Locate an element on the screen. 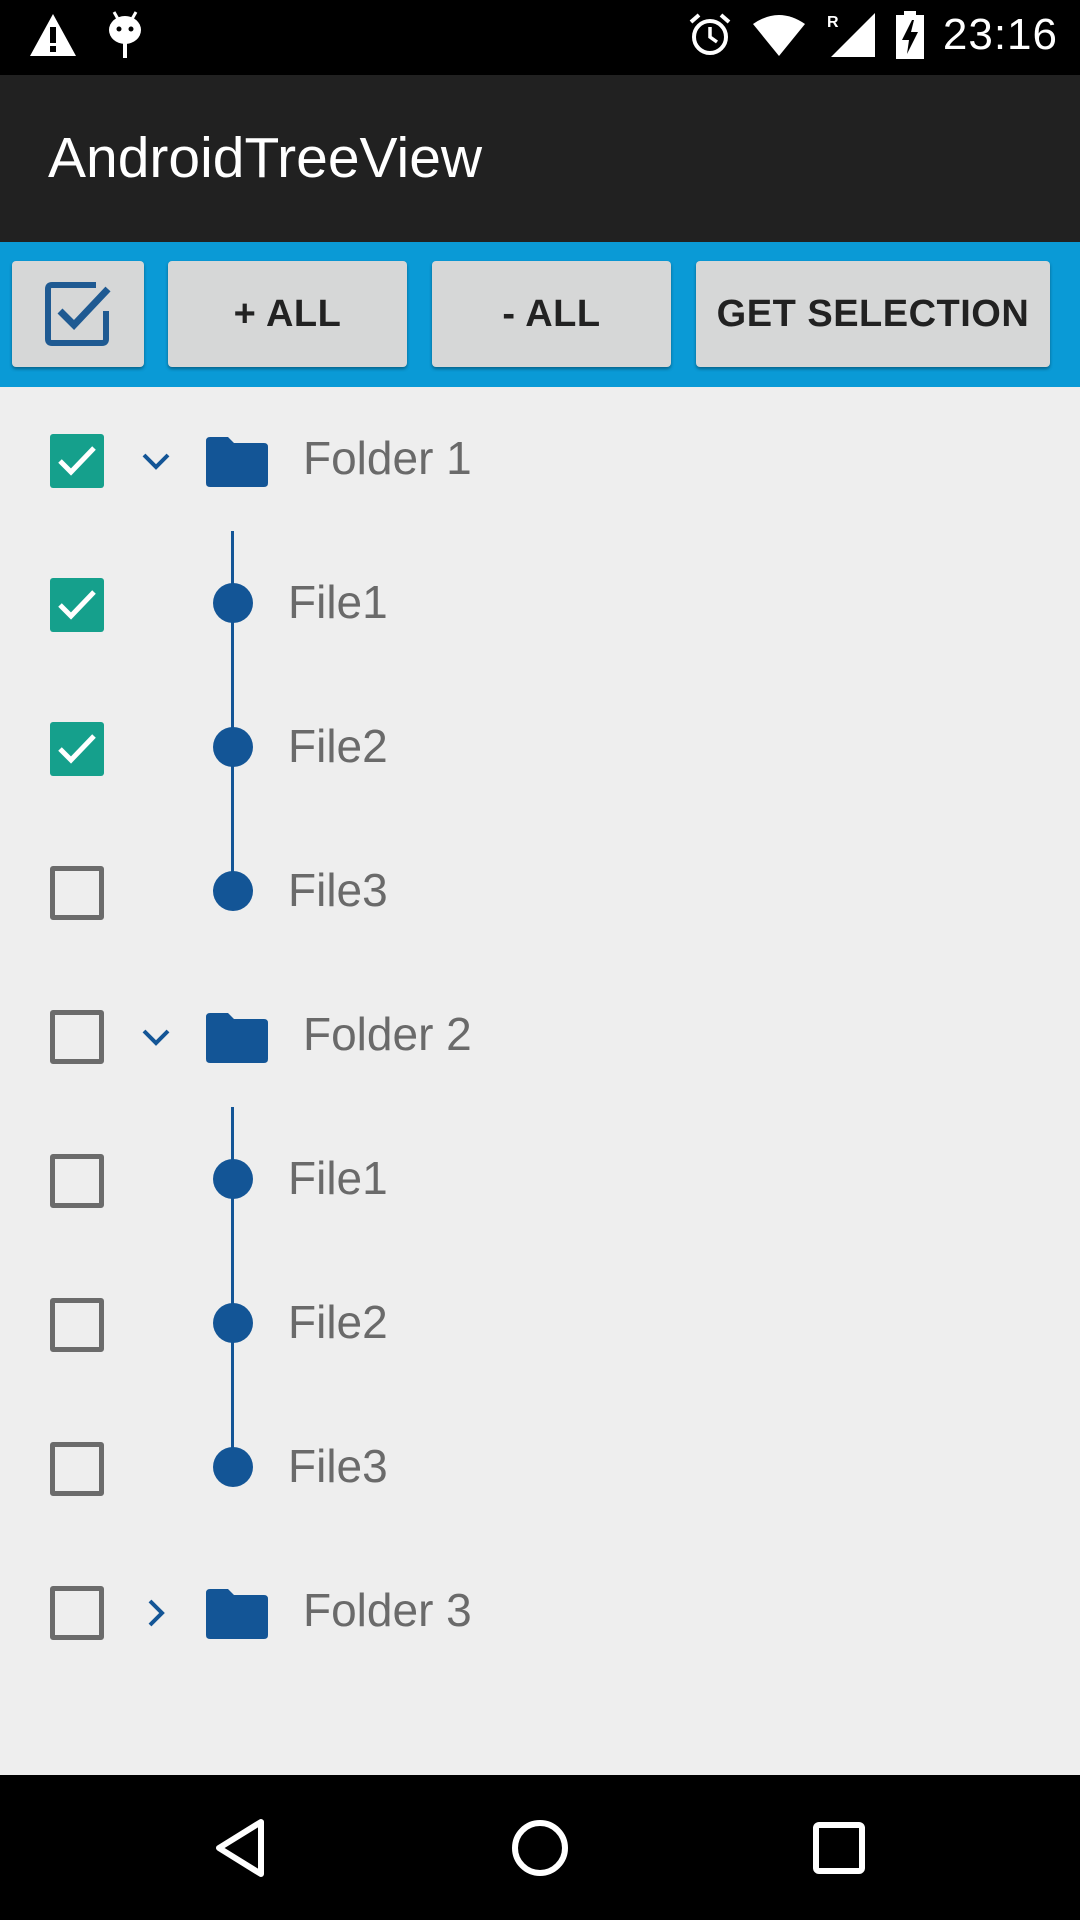 This screenshot has height=1920, width=1080. alarm-icon is located at coordinates (710, 34).